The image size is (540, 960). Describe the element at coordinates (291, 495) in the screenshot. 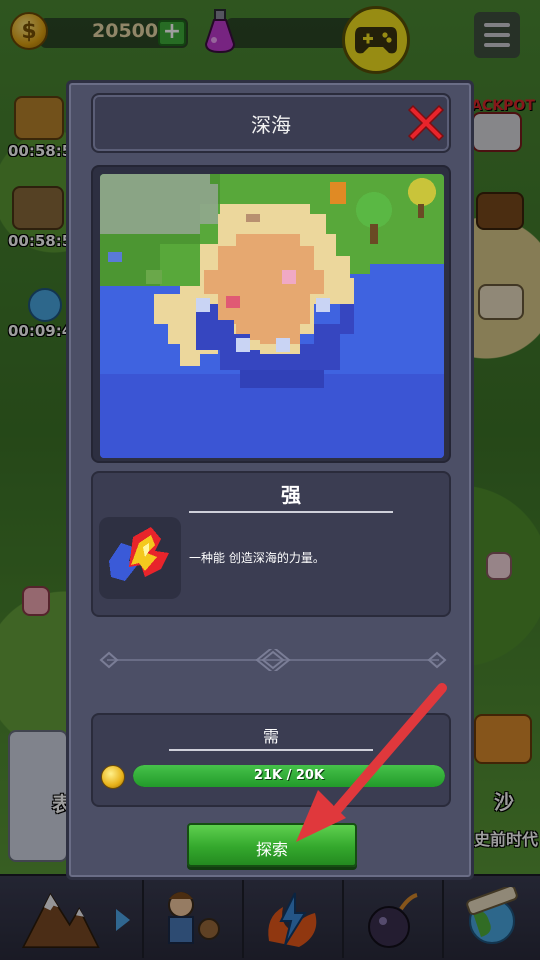

I see `power-strength-label: 强` at that location.